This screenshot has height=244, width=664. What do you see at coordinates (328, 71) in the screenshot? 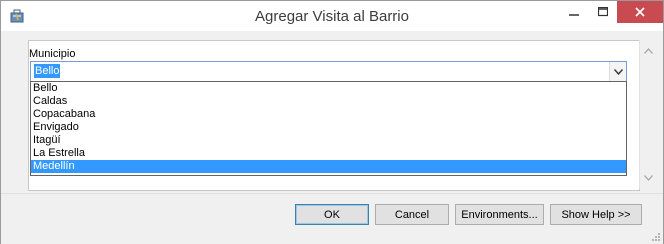
I see `municipio-combobox: Bello` at bounding box center [328, 71].